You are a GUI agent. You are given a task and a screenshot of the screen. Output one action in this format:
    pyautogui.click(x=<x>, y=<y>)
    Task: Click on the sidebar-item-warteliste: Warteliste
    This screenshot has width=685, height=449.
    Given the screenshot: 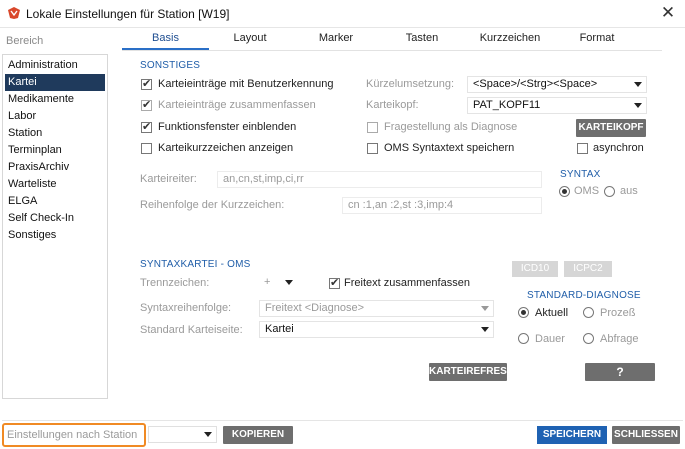 What is the action you would take?
    pyautogui.click(x=55, y=184)
    